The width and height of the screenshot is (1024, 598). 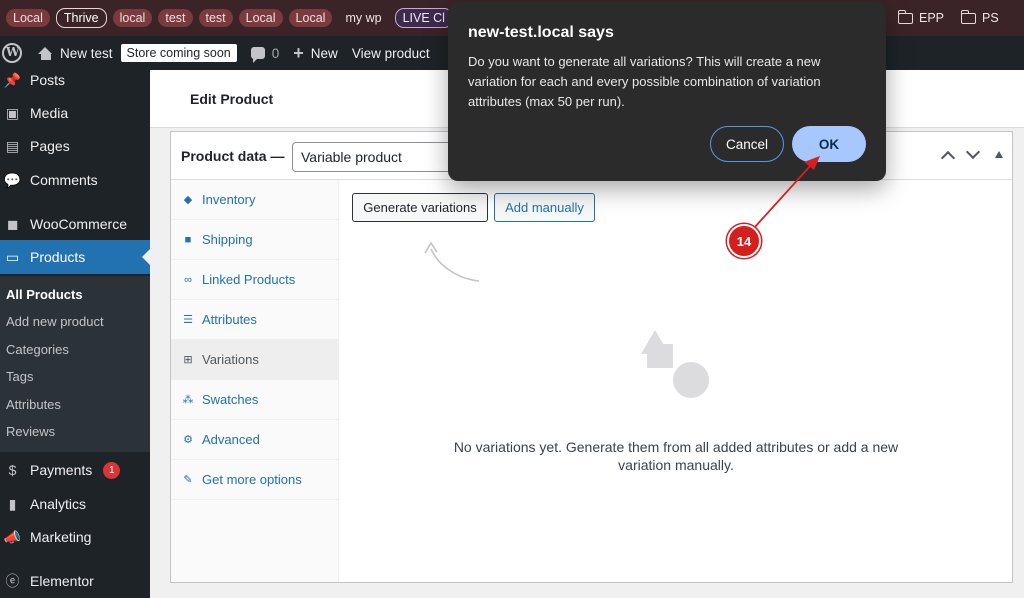 I want to click on sidebar-item-elementor: ⓔ Elementor, so click(x=75, y=581).